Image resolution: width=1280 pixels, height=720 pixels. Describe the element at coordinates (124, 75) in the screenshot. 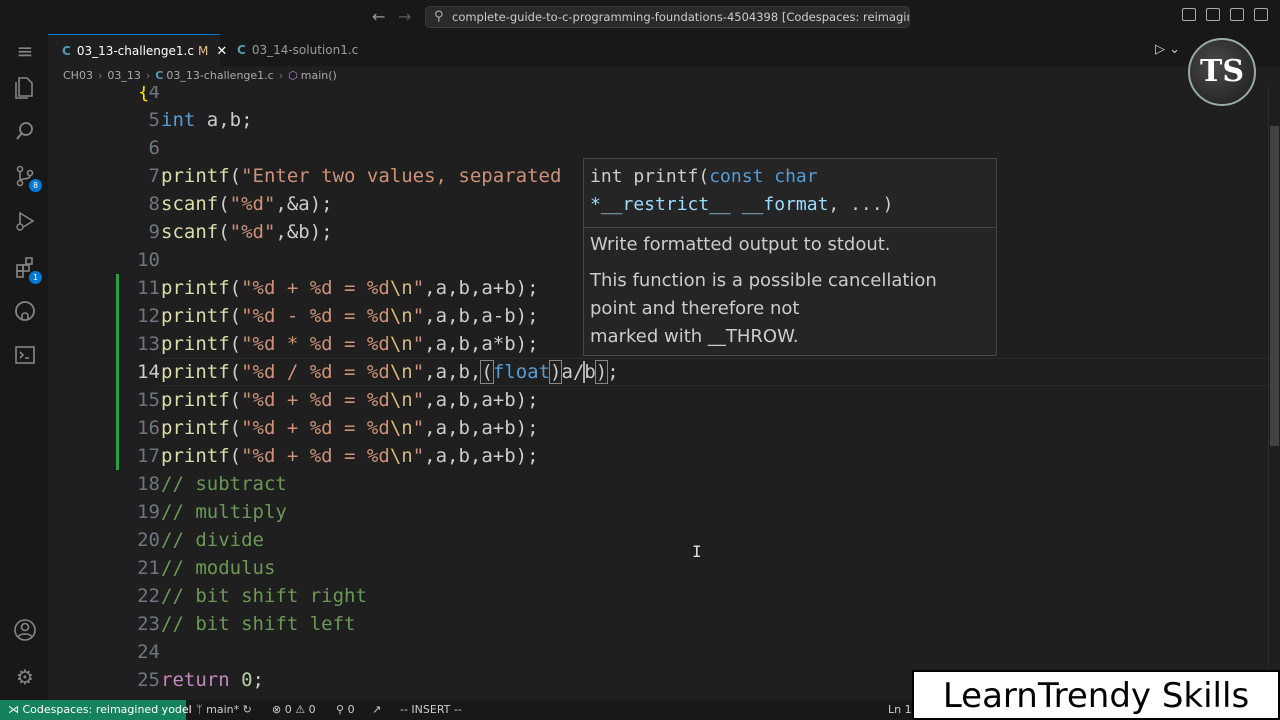

I see `breadcrumb-item: 03_13` at that location.